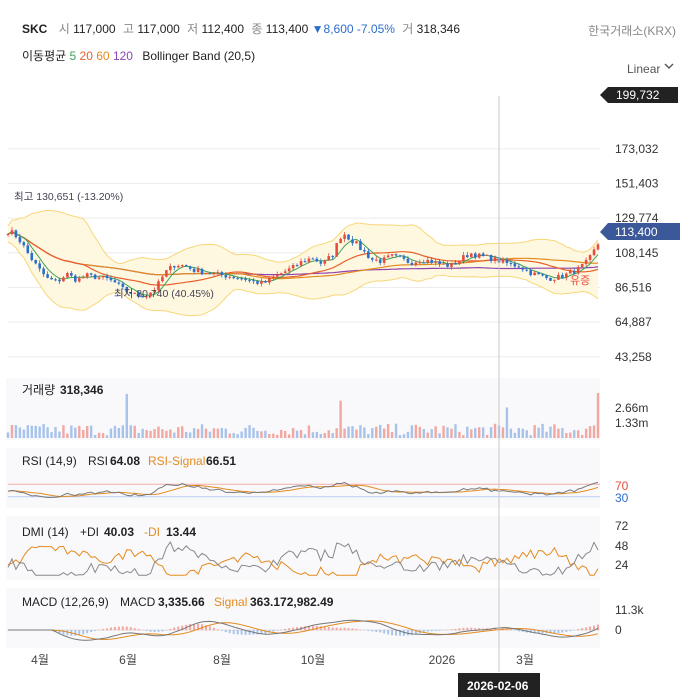 This screenshot has width=680, height=697. I want to click on price-y-tick: 64,887, so click(633, 322).